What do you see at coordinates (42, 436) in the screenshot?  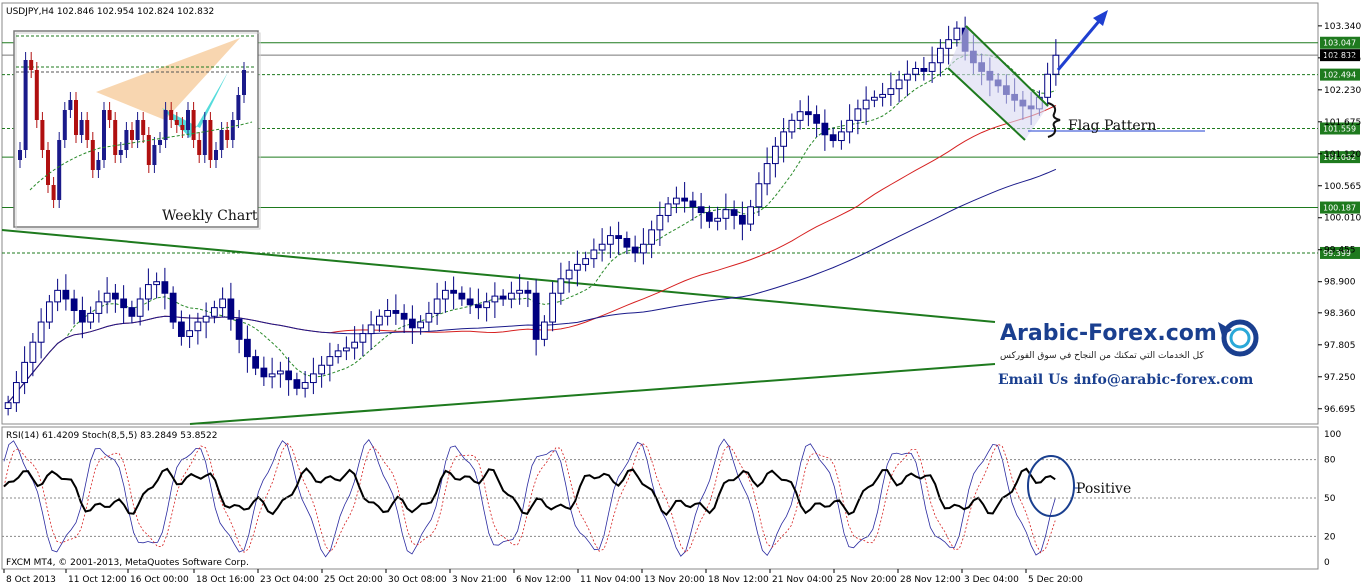 I see `rsi-label: RSI(14) 61.4209` at bounding box center [42, 436].